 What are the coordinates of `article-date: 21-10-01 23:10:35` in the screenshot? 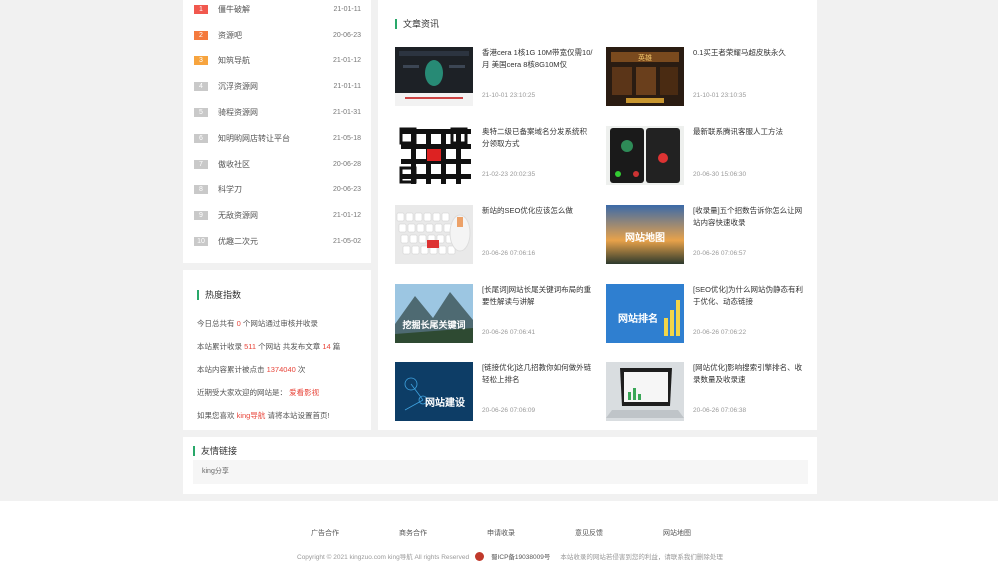 It's located at (720, 95).